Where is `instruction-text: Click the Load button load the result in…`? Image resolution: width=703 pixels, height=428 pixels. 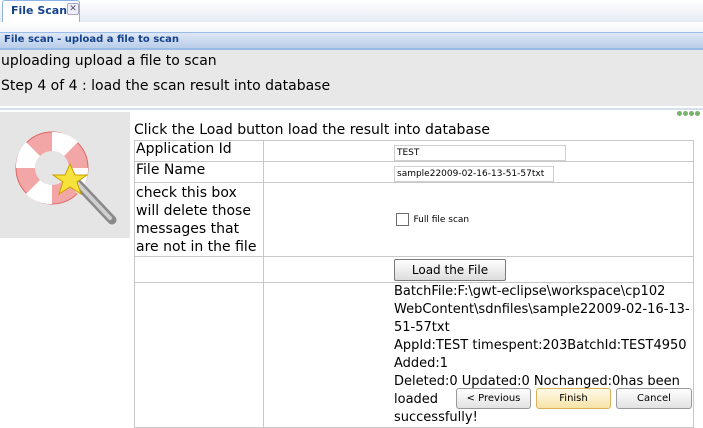 instruction-text: Click the Load button load the result in… is located at coordinates (312, 130).